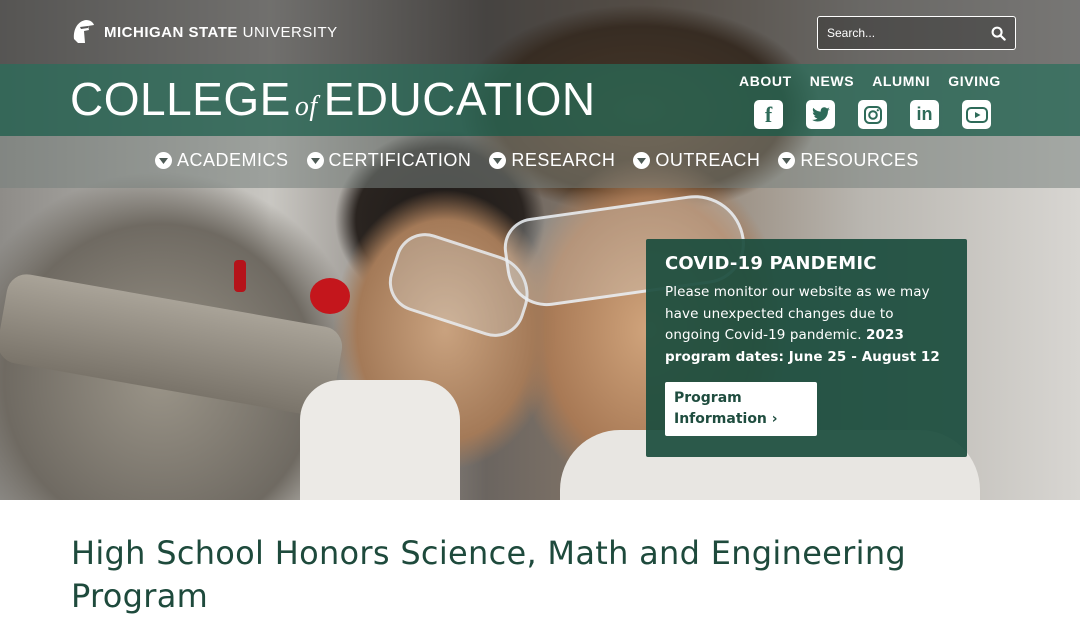  What do you see at coordinates (741, 409) in the screenshot?
I see `program-information-button: Program Information ›` at bounding box center [741, 409].